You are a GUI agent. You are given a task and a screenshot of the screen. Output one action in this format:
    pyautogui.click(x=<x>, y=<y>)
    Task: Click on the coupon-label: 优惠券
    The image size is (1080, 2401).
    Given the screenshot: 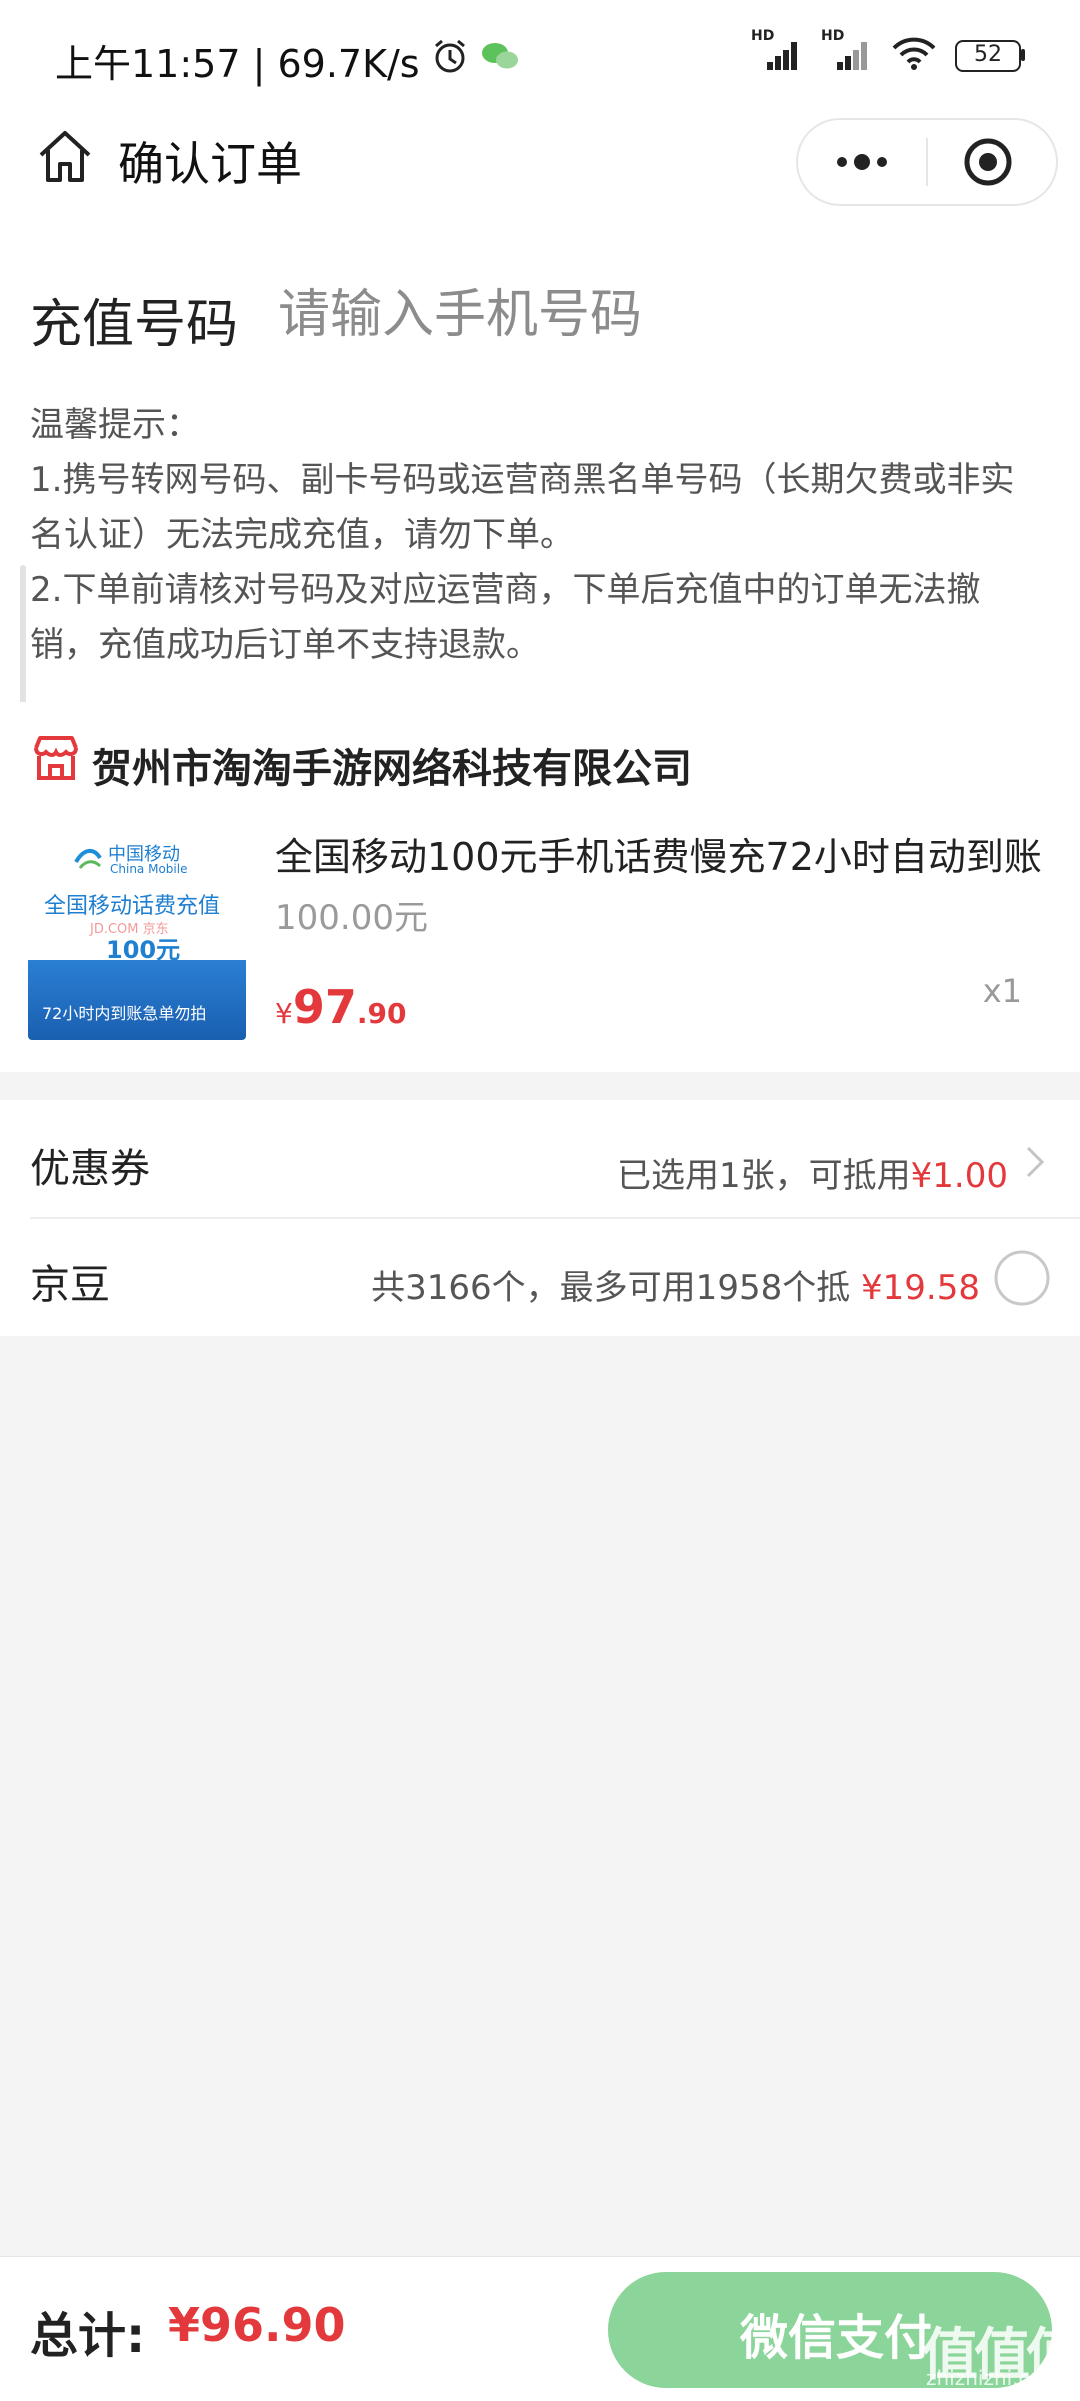 What is the action you would take?
    pyautogui.click(x=90, y=1169)
    